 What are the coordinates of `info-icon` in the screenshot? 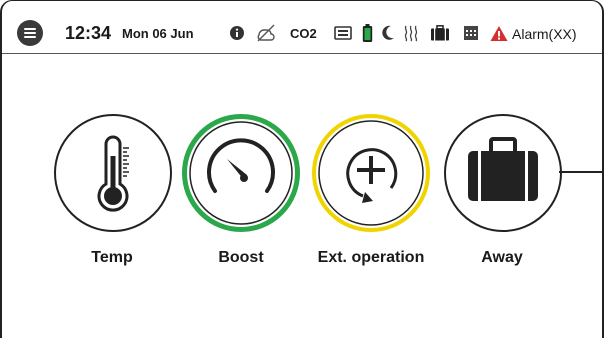 It's located at (237, 33).